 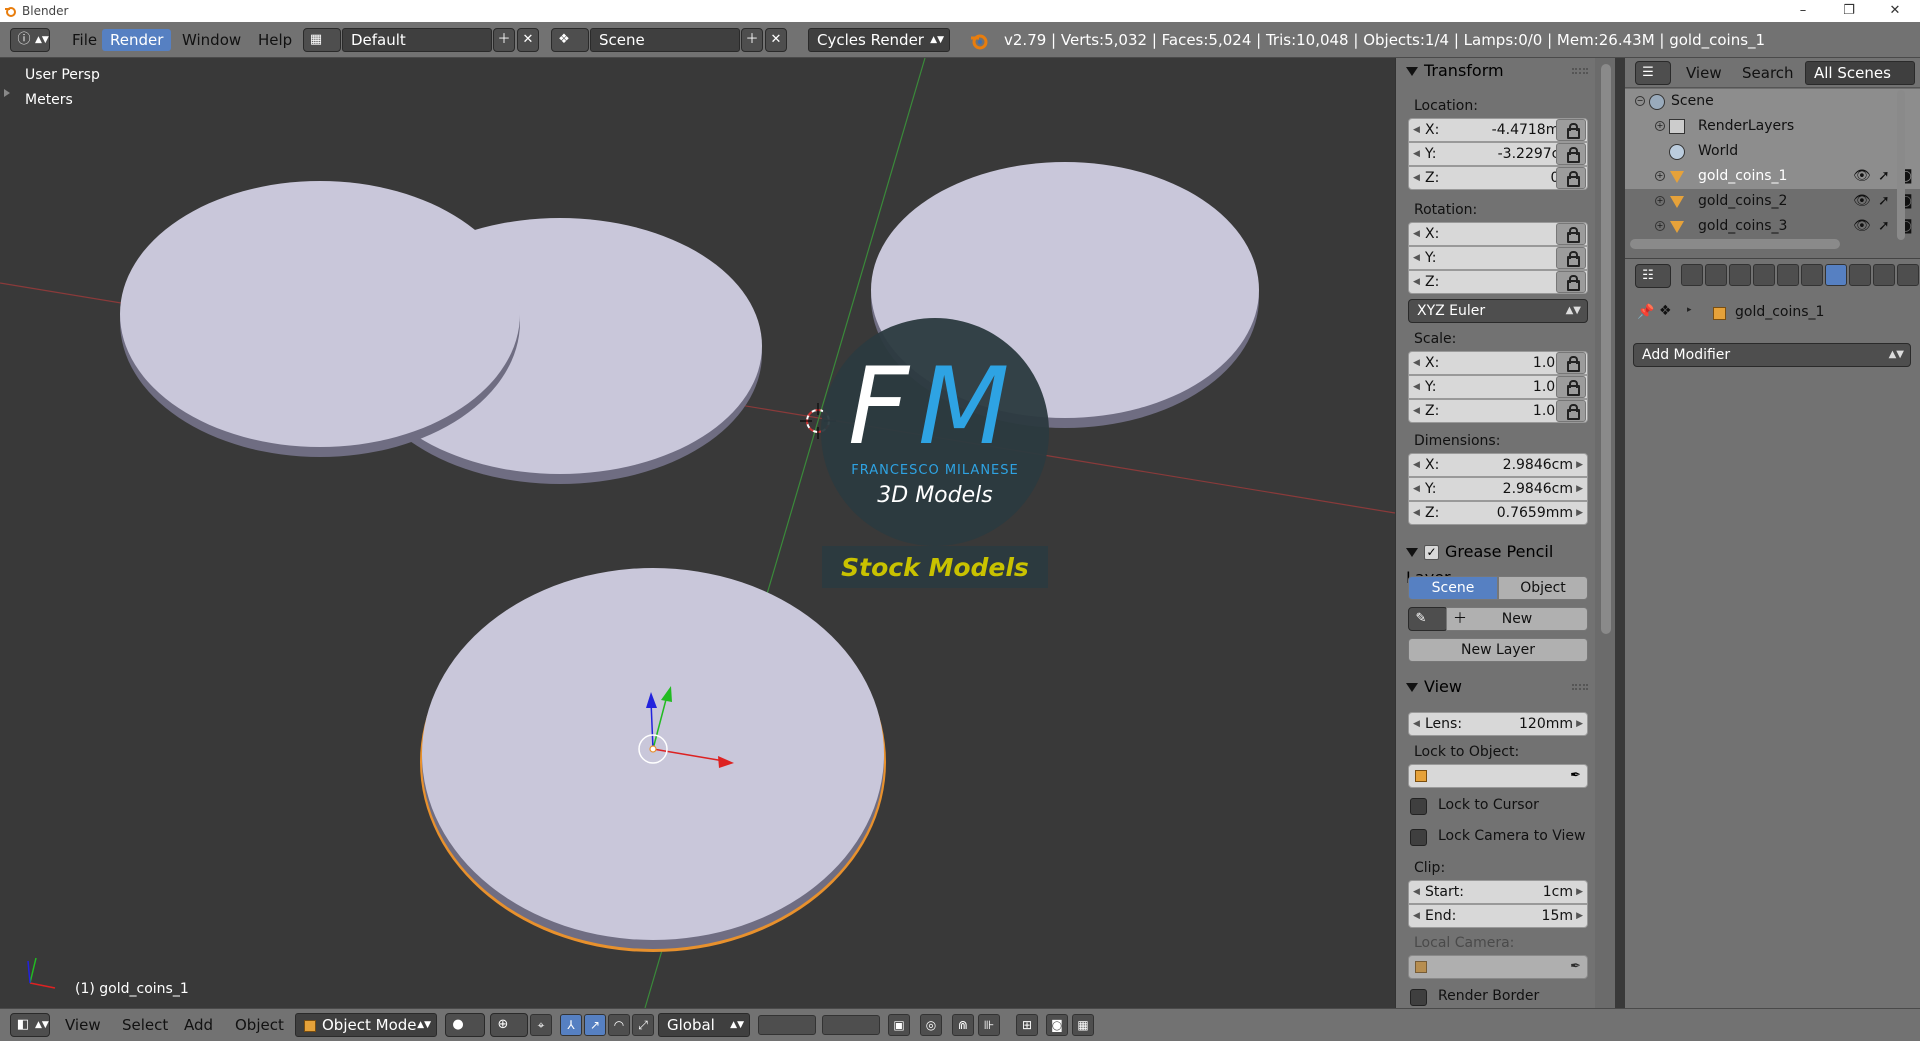 What do you see at coordinates (1498, 311) in the screenshot?
I see `rotation-mode-select: XYZ Euler ▲▼` at bounding box center [1498, 311].